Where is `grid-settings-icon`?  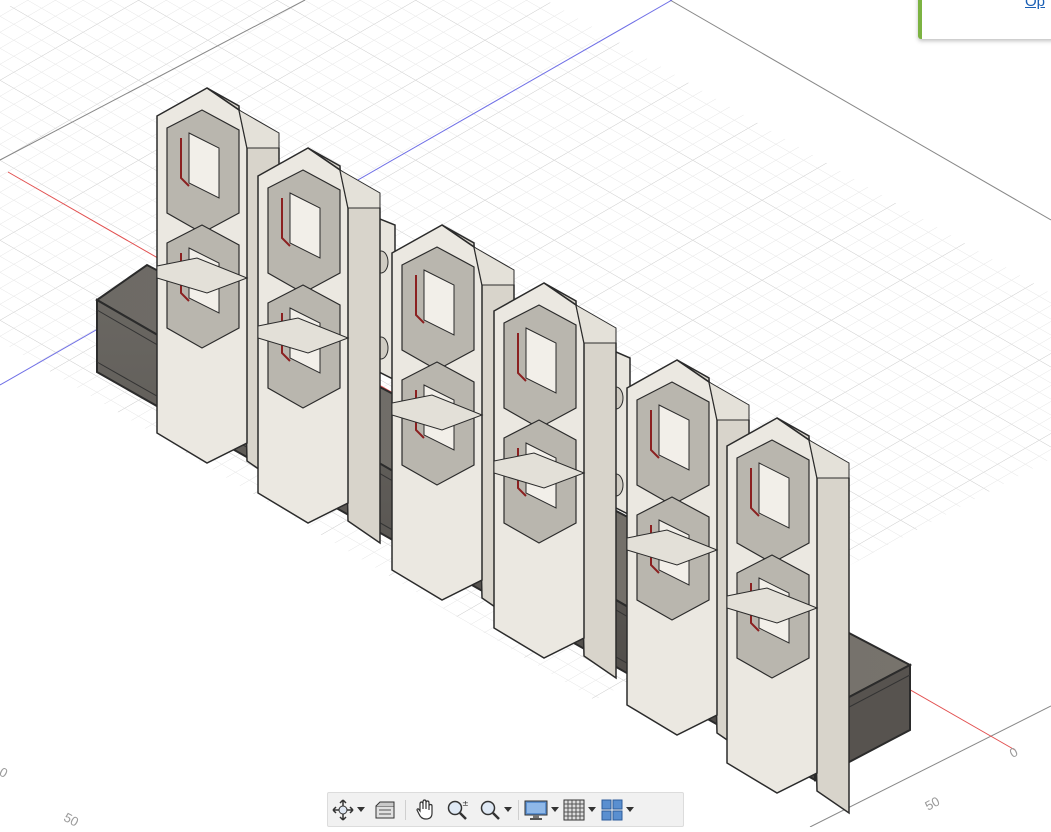
grid-settings-icon is located at coordinates (573, 809).